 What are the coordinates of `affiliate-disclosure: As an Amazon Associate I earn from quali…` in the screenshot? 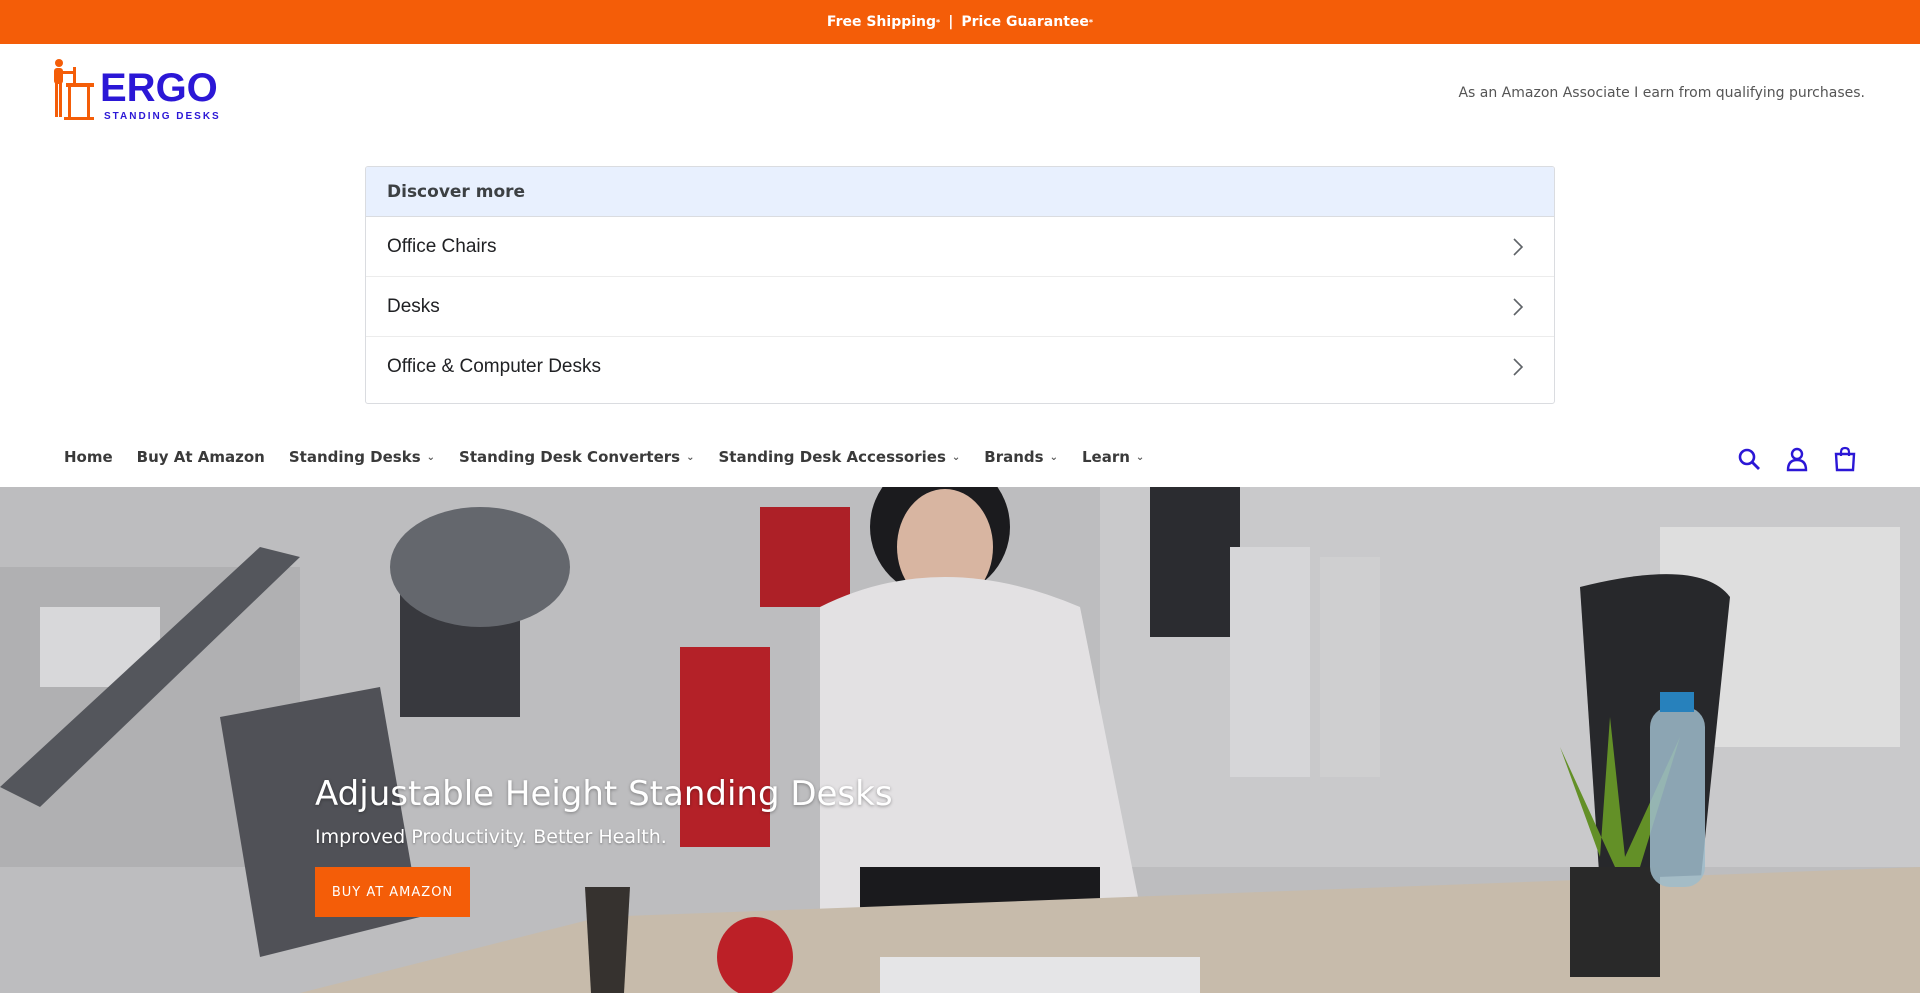 It's located at (1661, 93).